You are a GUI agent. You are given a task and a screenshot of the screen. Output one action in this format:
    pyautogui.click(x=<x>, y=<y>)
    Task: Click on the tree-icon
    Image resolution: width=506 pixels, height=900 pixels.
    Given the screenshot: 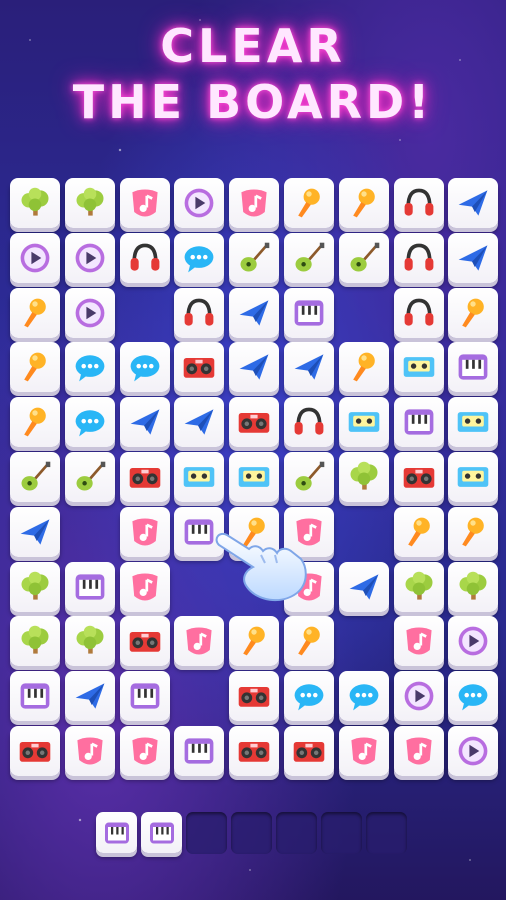 What is the action you would take?
    pyautogui.click(x=364, y=477)
    